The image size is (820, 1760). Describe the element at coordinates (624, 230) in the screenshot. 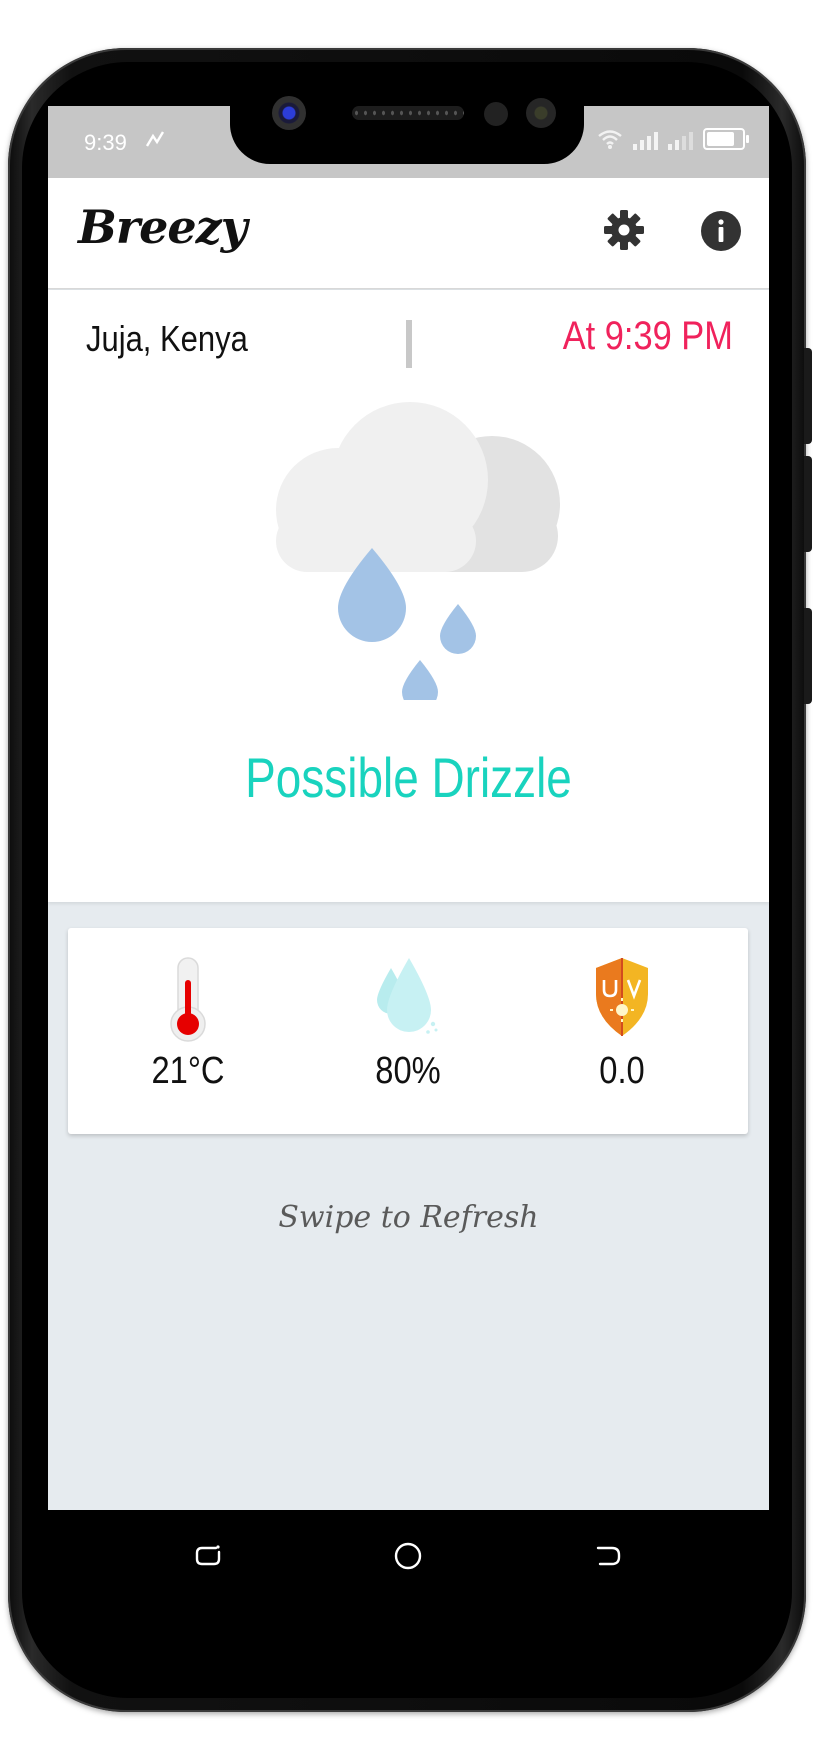

I see `settings-gear-icon` at that location.